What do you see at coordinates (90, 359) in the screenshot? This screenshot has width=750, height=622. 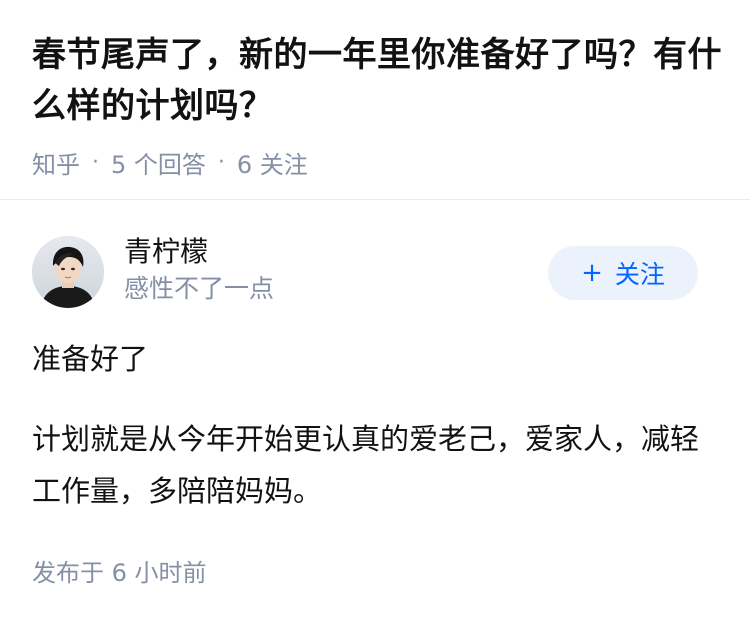 I see `answer-paragraph: 准备好了` at bounding box center [90, 359].